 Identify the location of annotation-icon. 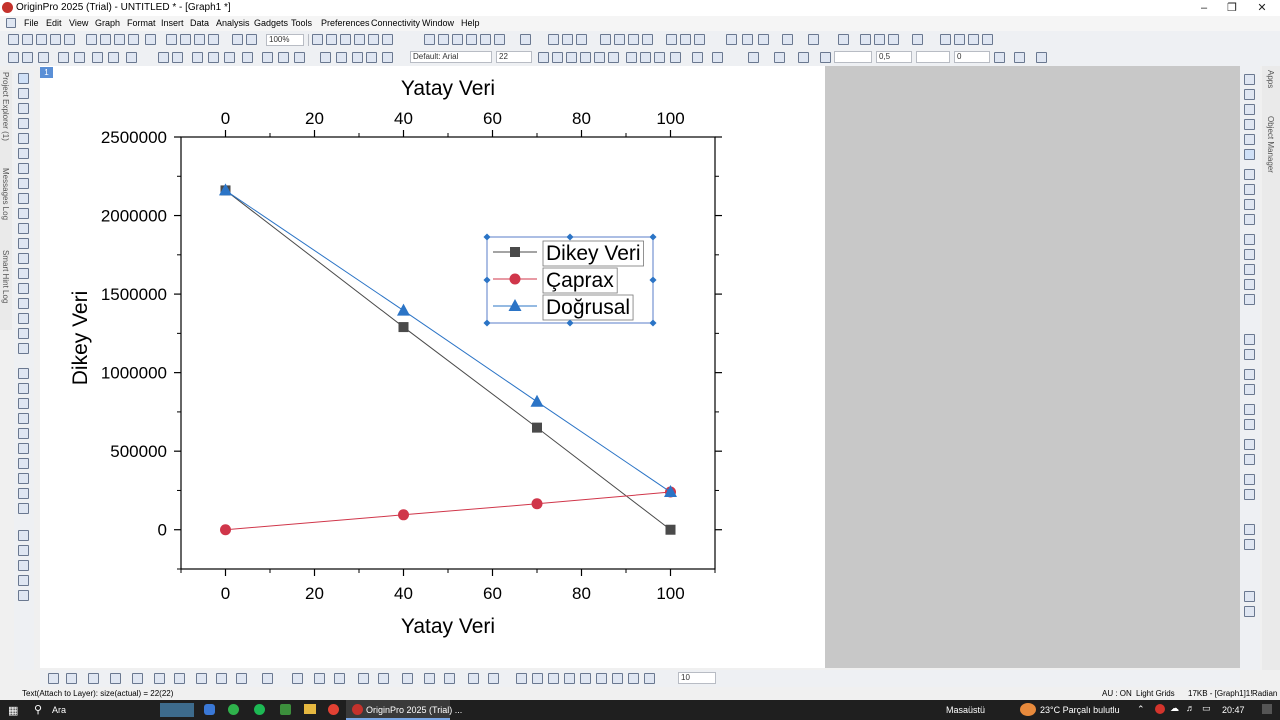
(23, 228).